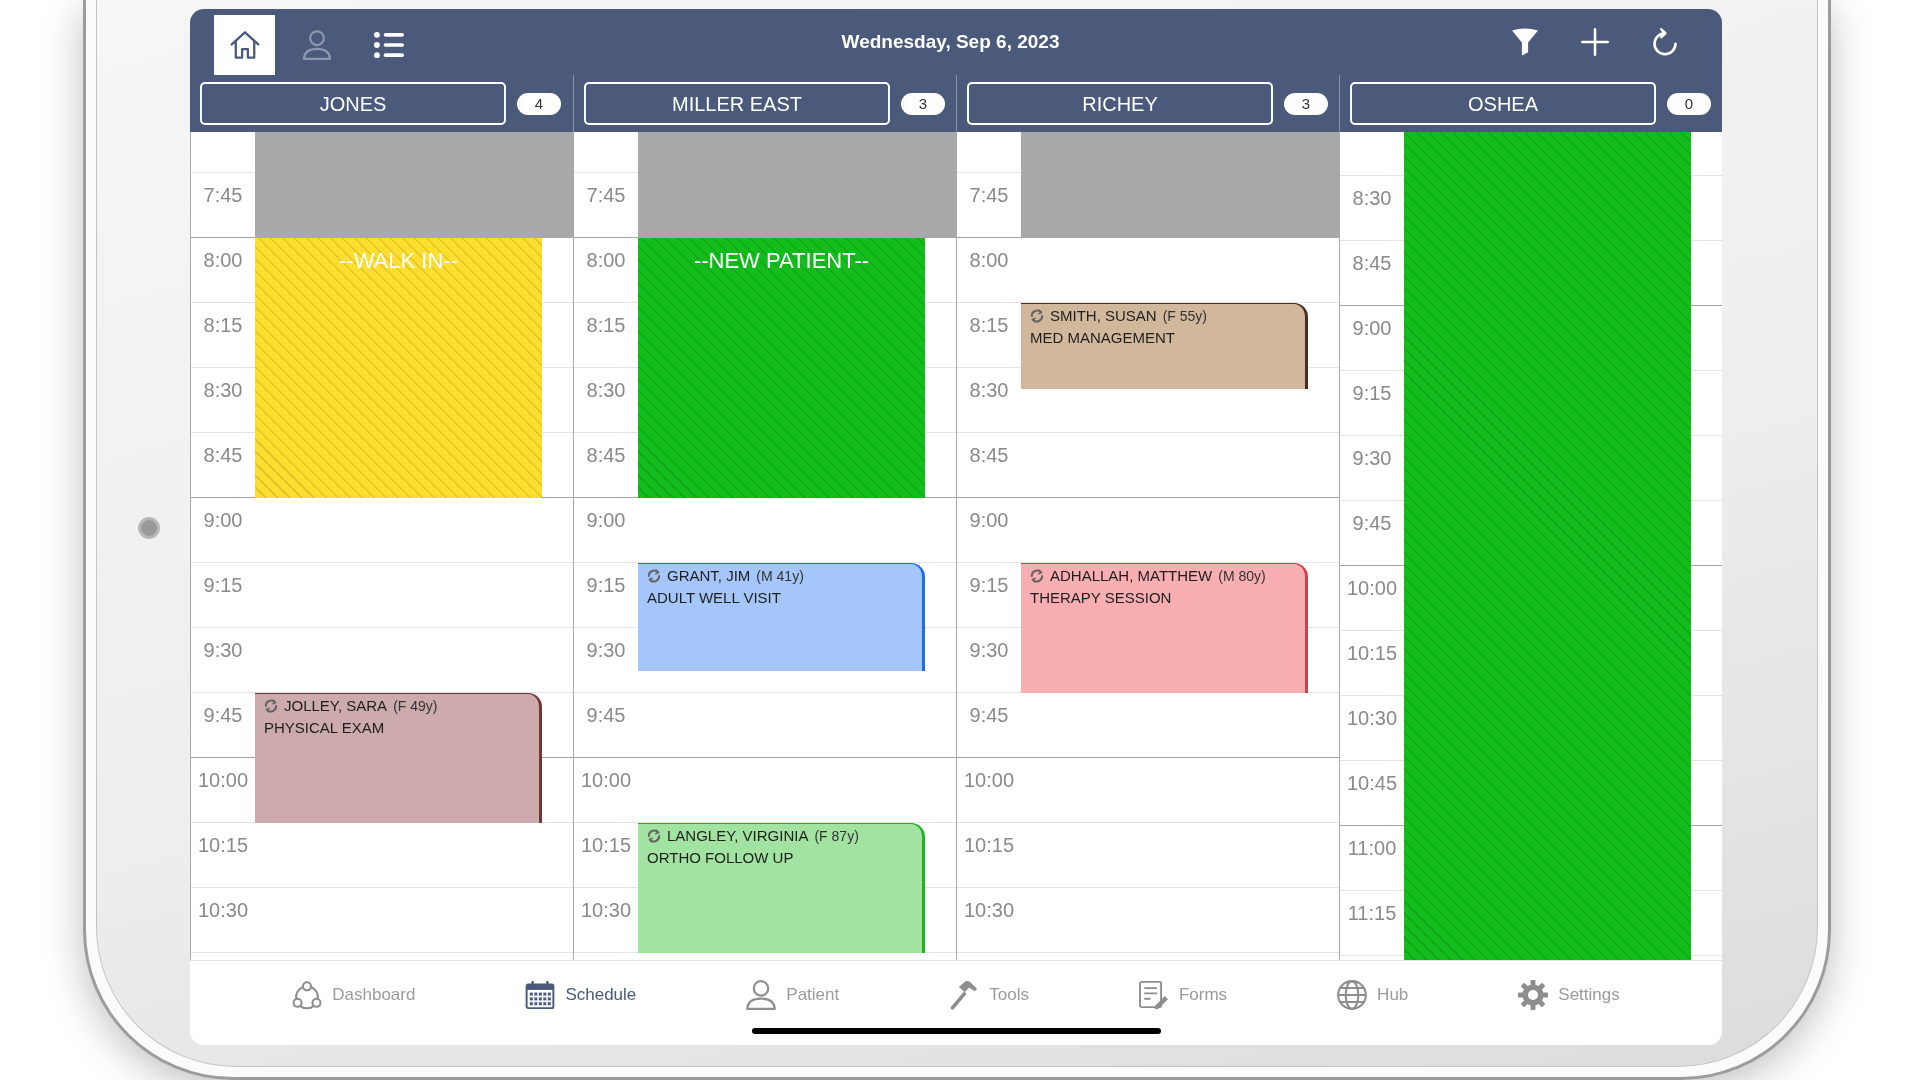 Image resolution: width=1920 pixels, height=1080 pixels. What do you see at coordinates (324, 727) in the screenshot?
I see `visit-reason: PHYSICAL EXAM` at bounding box center [324, 727].